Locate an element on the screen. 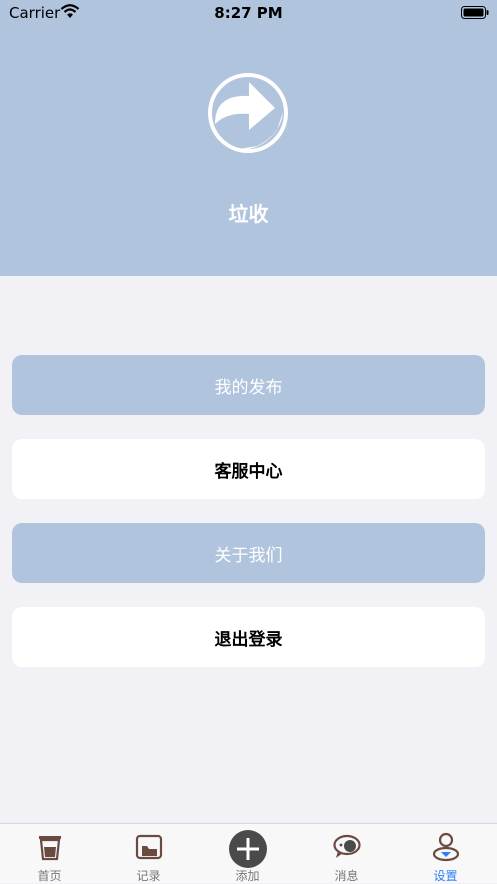 This screenshot has width=497, height=884. status-bar: Carrier 8:27 PM is located at coordinates (248, 13).